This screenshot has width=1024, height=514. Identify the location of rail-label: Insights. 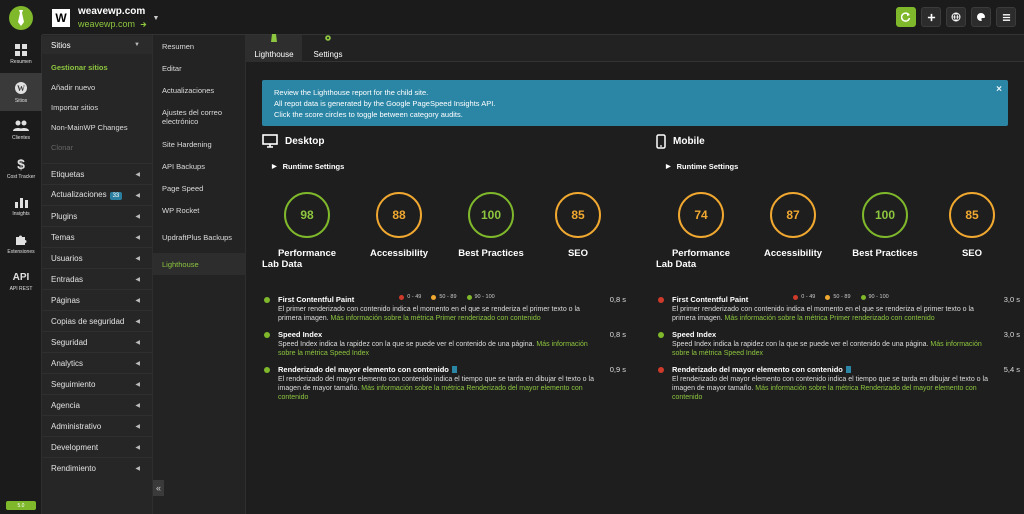
(21, 213).